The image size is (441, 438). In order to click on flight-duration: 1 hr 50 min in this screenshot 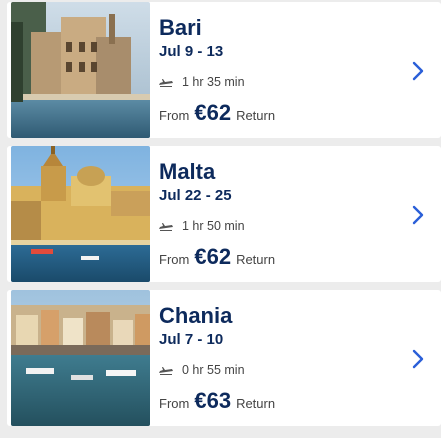, I will do `click(202, 226)`.